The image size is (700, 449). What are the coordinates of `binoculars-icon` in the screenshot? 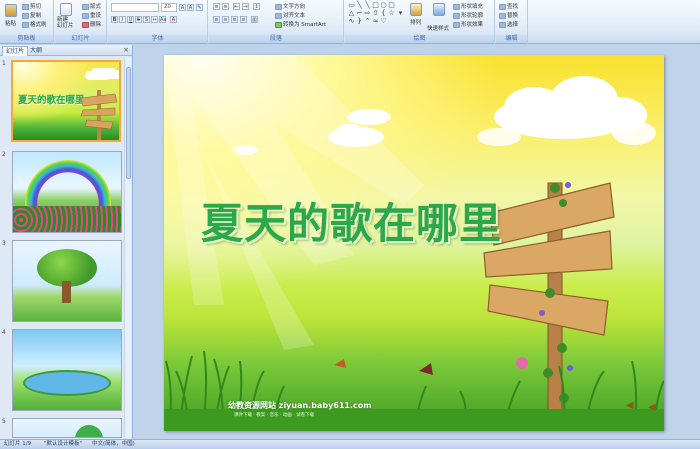 It's located at (502, 6).